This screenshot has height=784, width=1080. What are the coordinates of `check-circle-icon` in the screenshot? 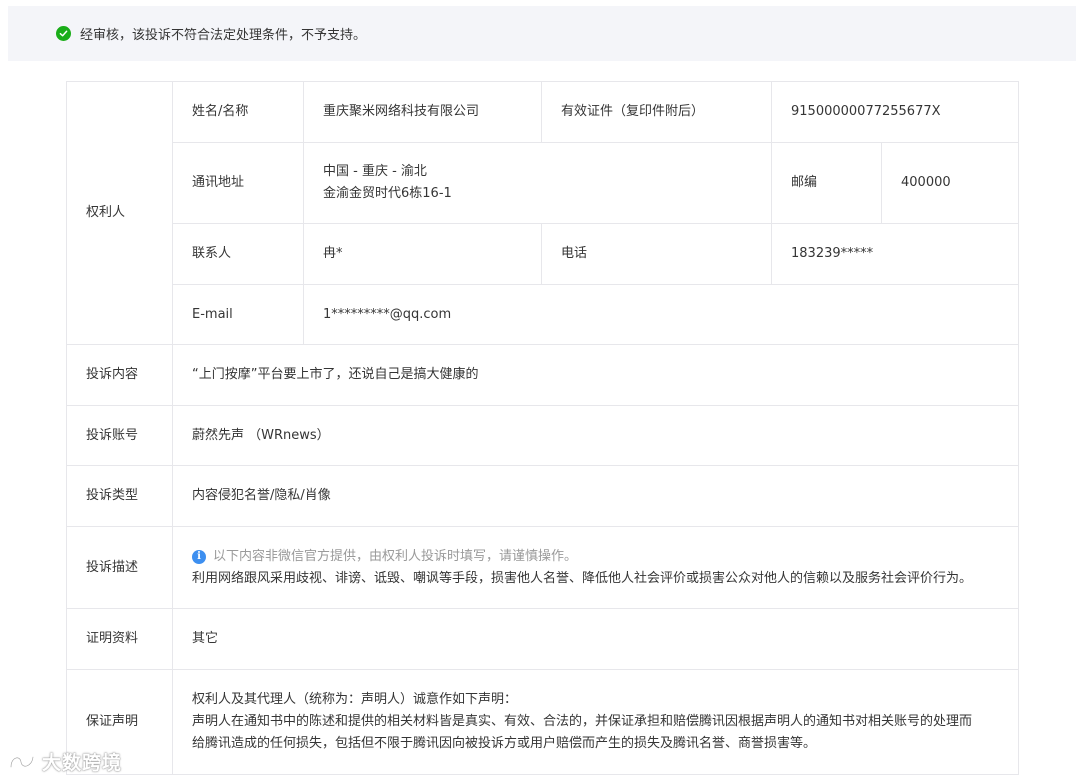 It's located at (63, 33).